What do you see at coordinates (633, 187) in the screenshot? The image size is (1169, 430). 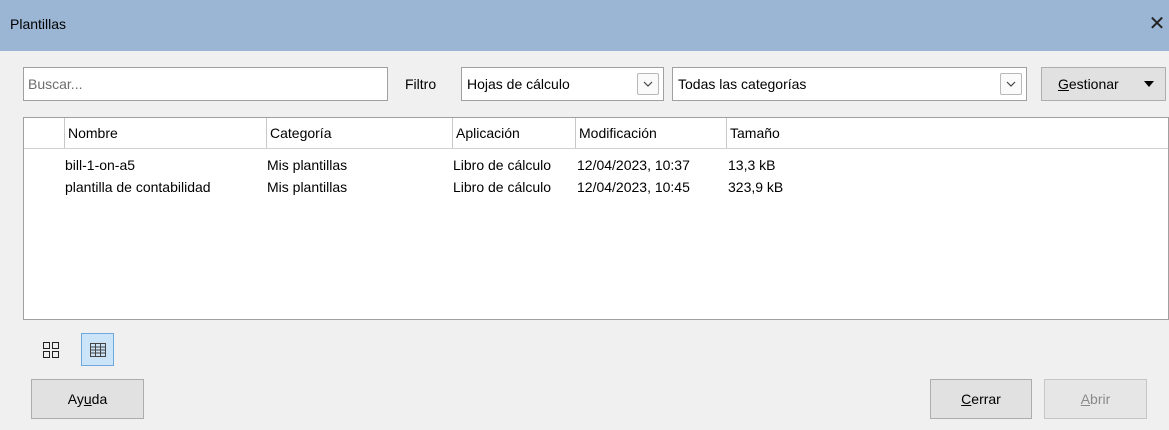 I see `cell-modified: 12/04/2023, 10:45` at bounding box center [633, 187].